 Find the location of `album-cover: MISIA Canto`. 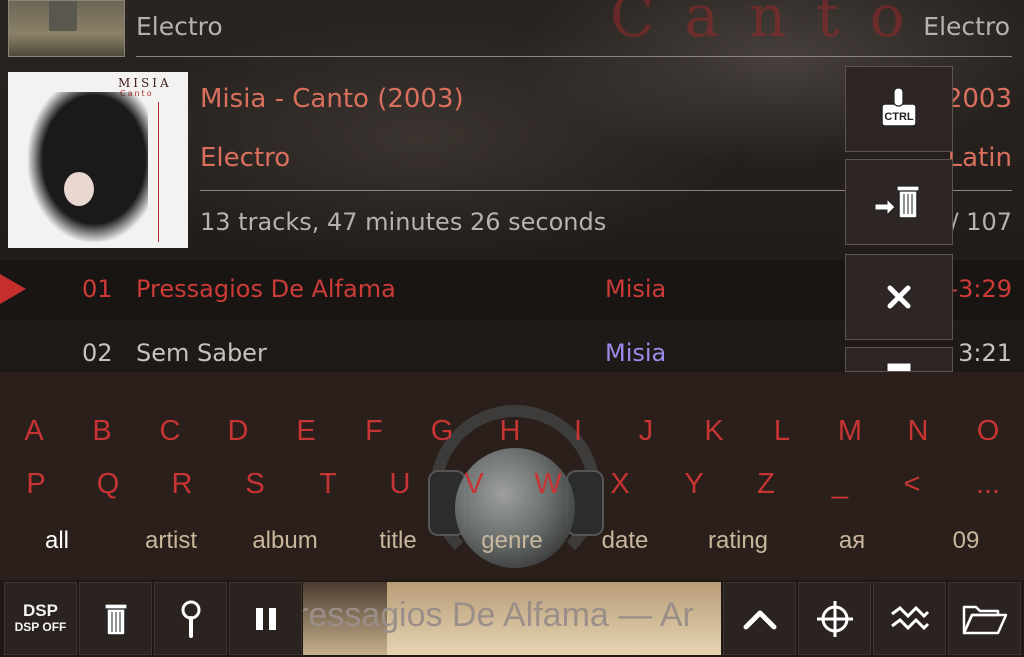

album-cover: MISIA Canto is located at coordinates (98, 160).